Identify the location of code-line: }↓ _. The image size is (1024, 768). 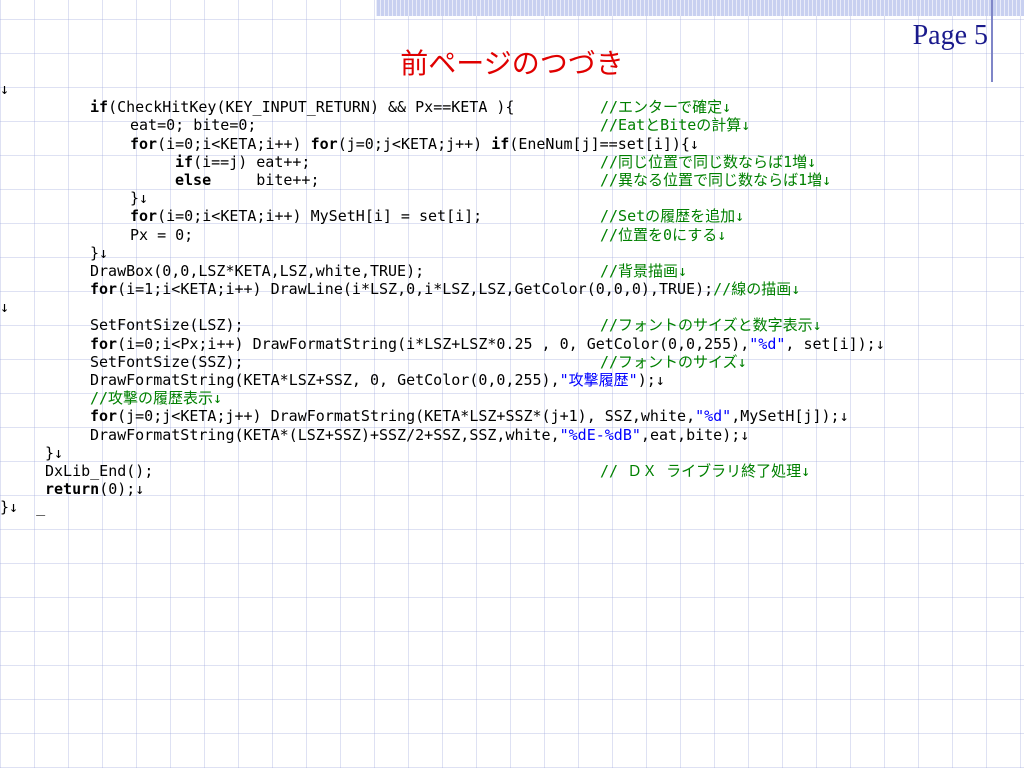
(512, 507).